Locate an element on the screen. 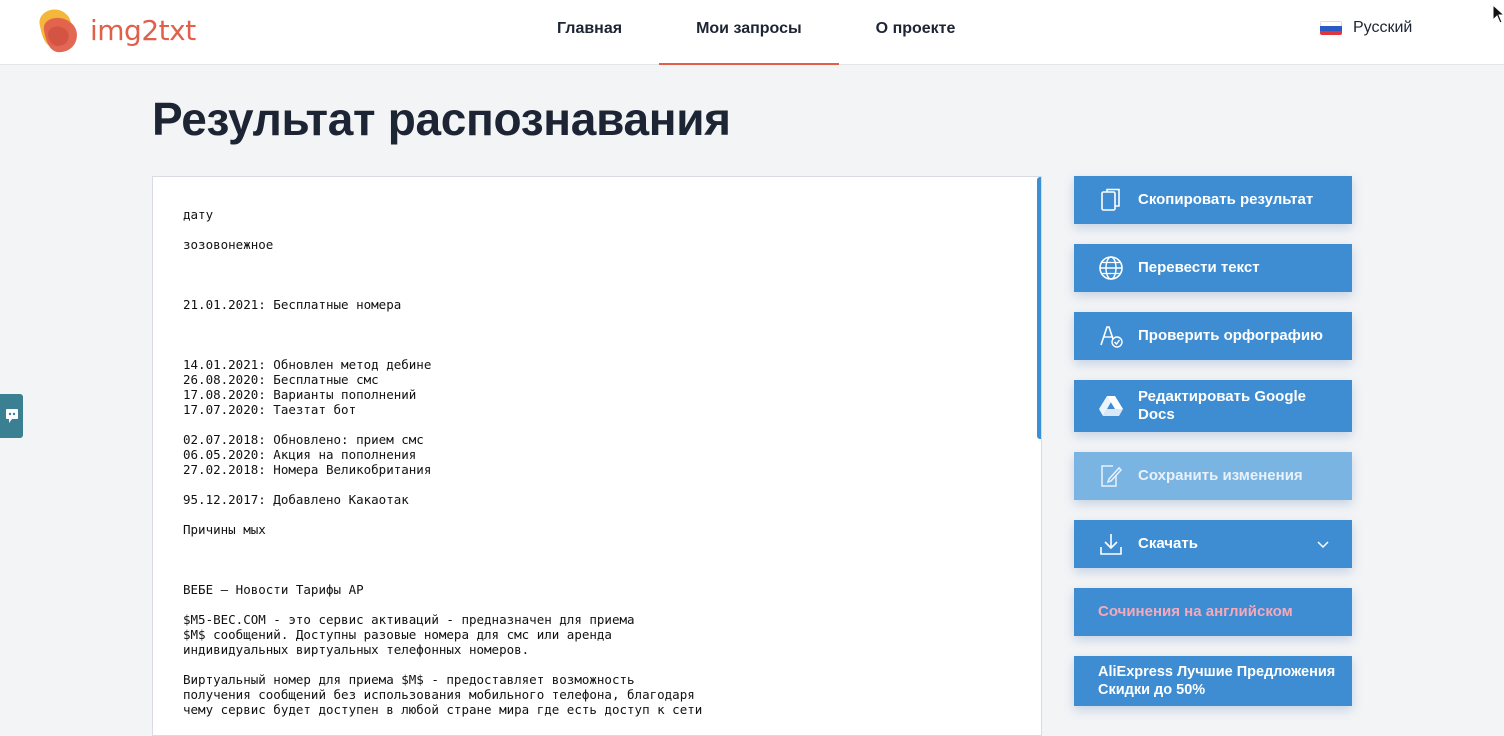  edit-document-icon is located at coordinates (1111, 476).